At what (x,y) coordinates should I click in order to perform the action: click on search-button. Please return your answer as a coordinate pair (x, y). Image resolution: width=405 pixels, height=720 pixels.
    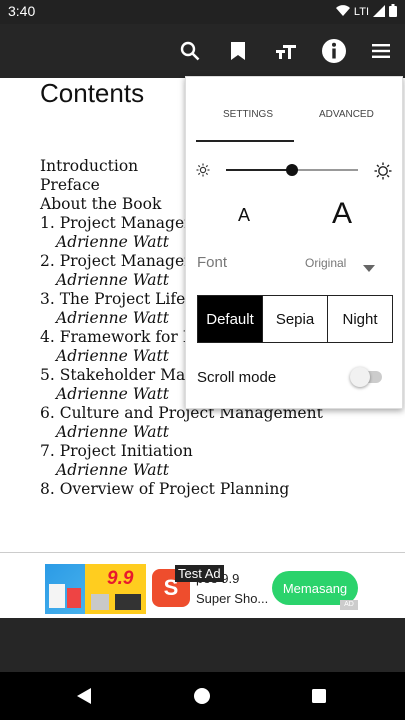
    Looking at the image, I should click on (190, 51).